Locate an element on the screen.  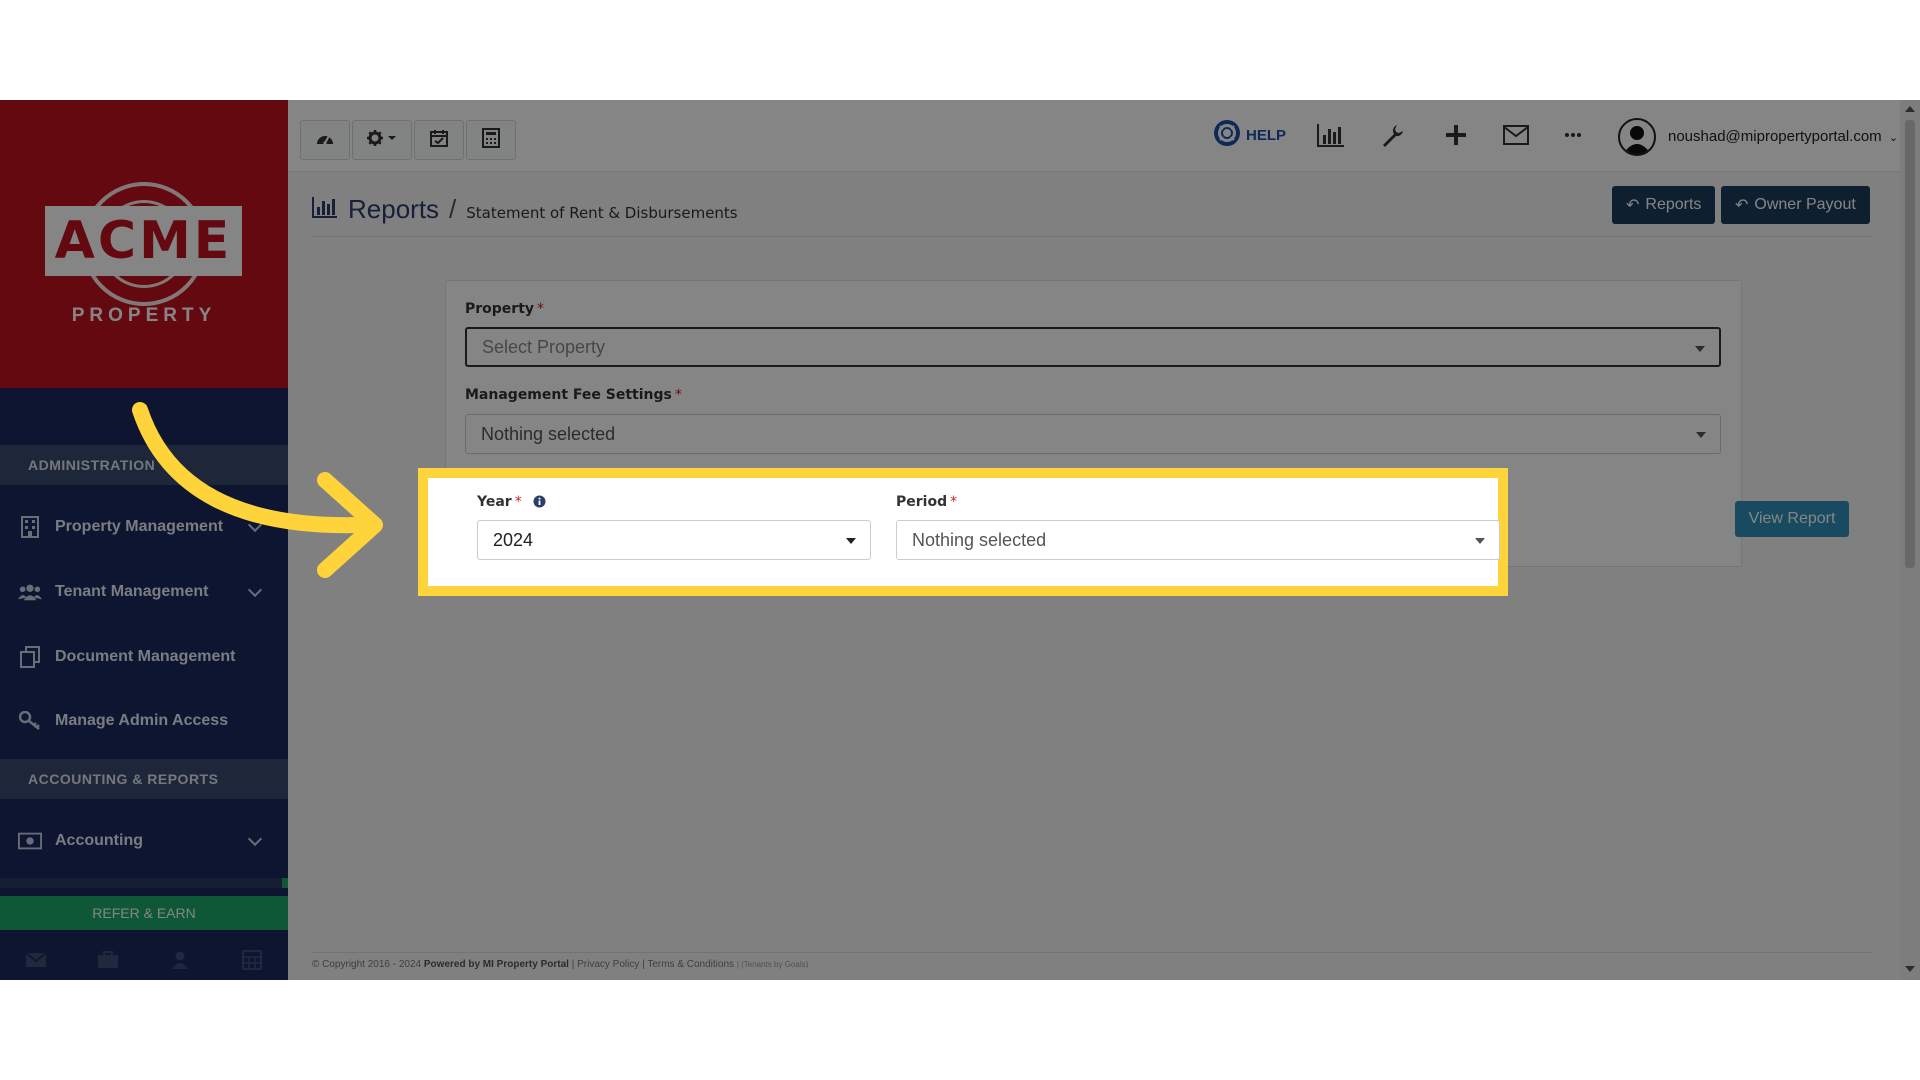
period-label: Period * is located at coordinates (927, 502).